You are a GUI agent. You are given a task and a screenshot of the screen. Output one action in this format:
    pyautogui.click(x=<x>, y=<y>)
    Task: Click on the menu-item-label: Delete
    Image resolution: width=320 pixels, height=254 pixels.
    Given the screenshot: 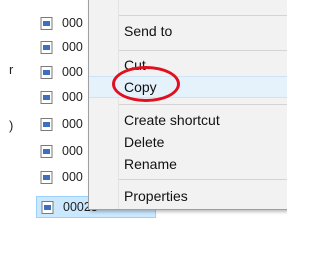 What is the action you would take?
    pyautogui.click(x=144, y=142)
    